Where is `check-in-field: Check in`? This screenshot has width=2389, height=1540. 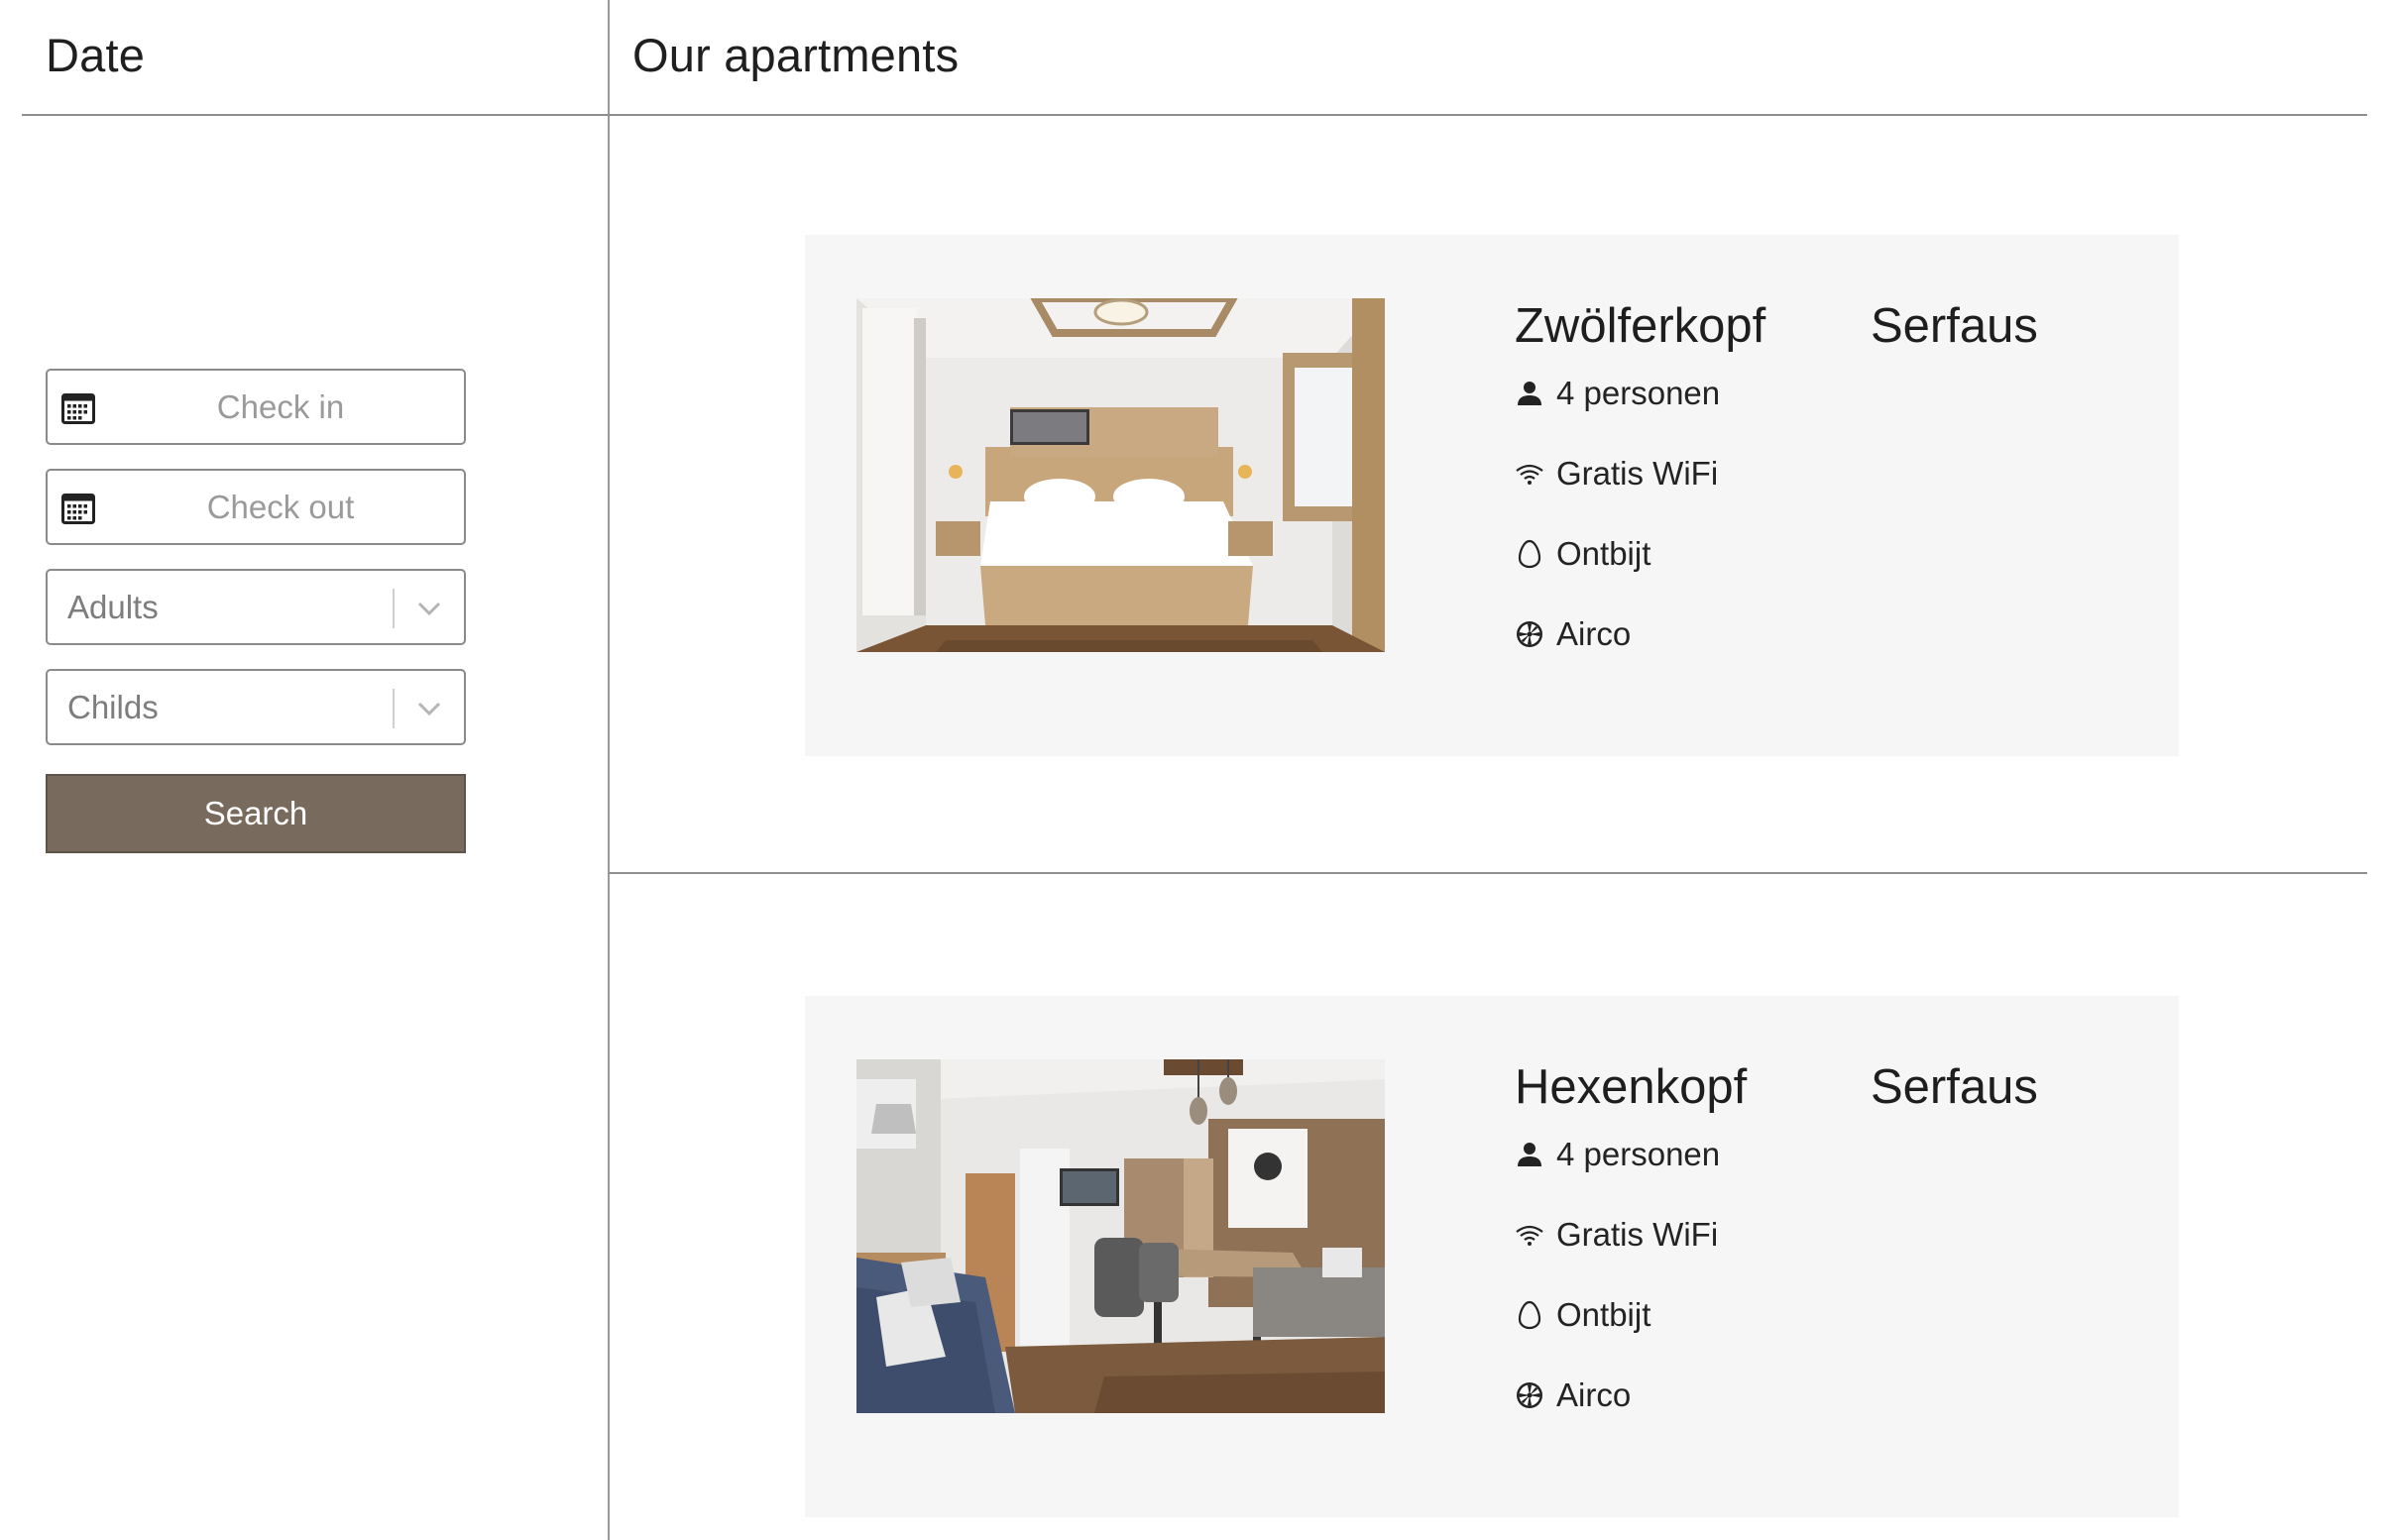 check-in-field: Check in is located at coordinates (256, 407).